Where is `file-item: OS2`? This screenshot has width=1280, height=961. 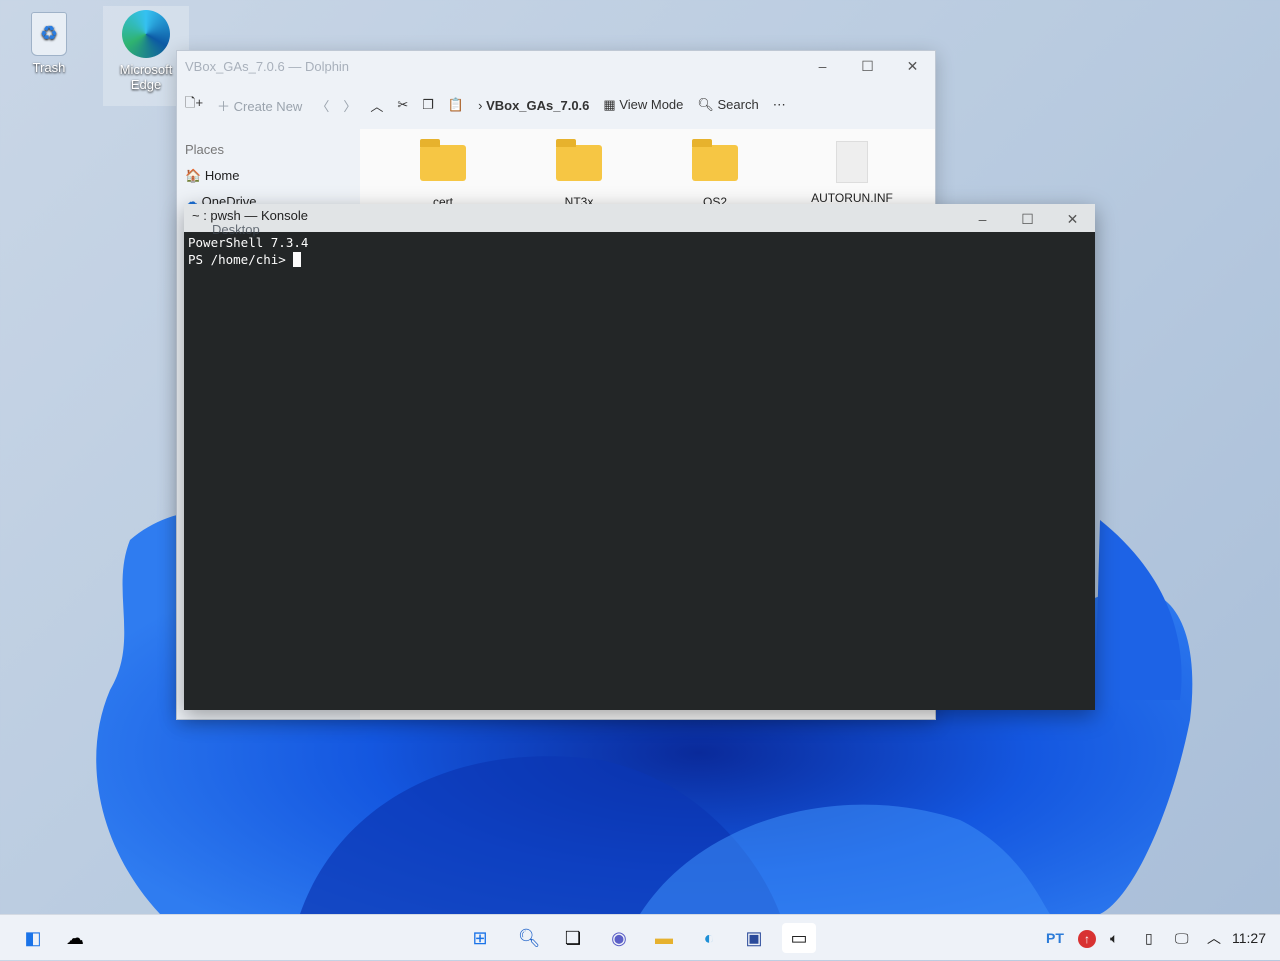
file-item: OS2 is located at coordinates (715, 174).